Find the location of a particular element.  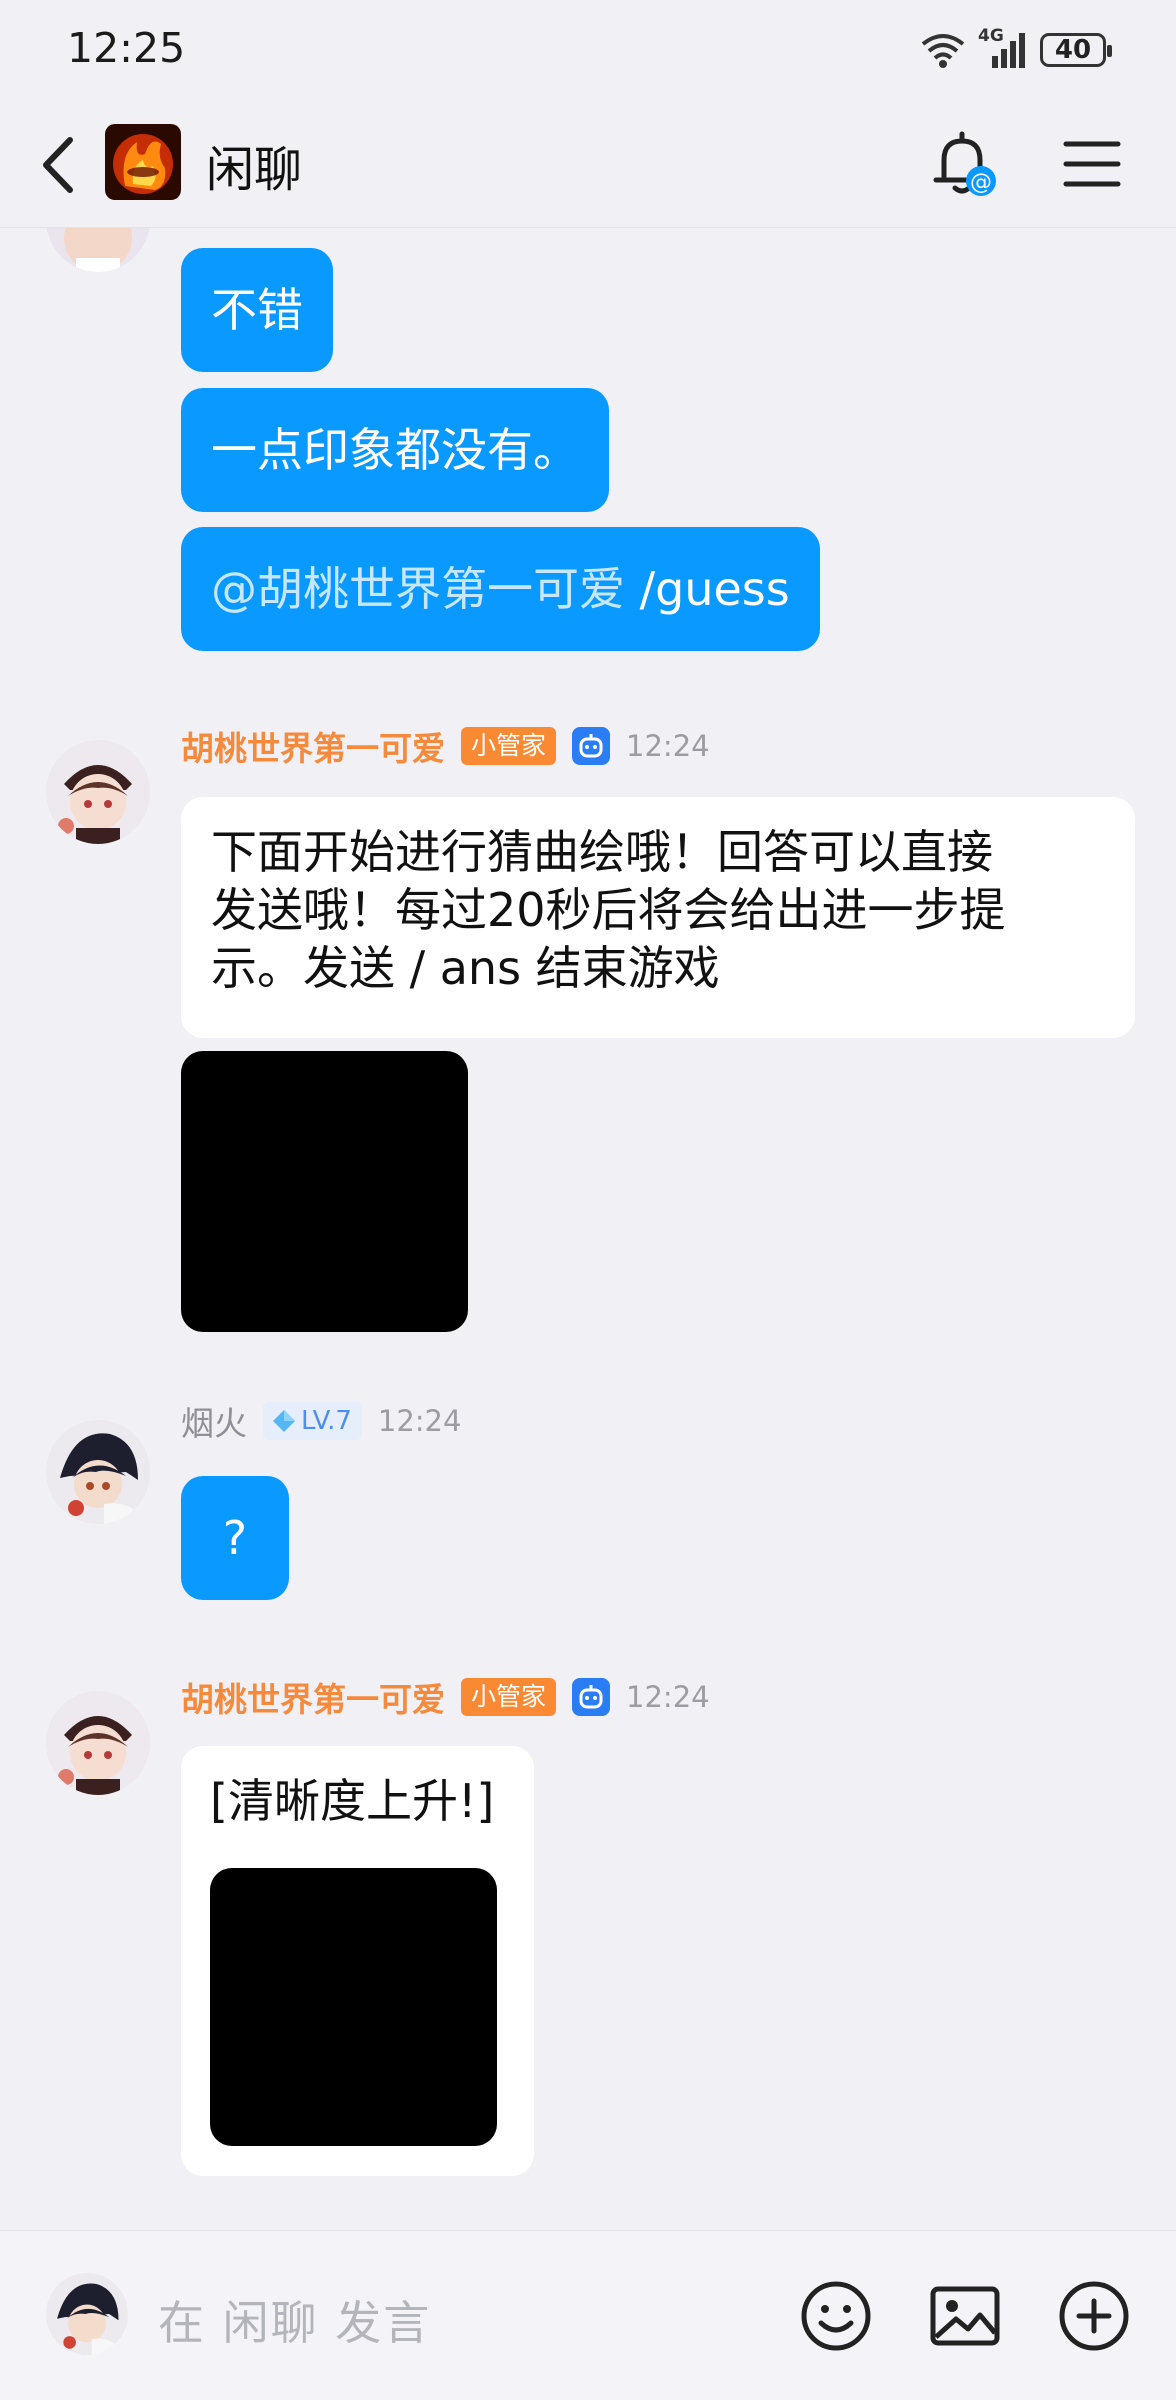

status-bar: 12:25 4G 40 is located at coordinates (588, 50).